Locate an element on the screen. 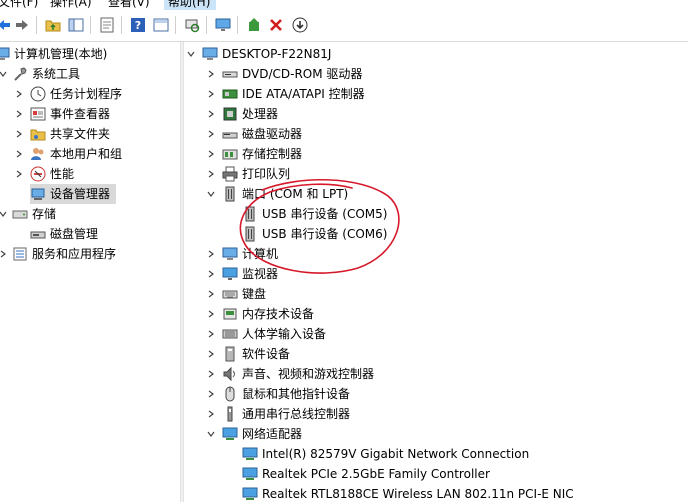 This screenshot has height=502, width=688. category-label: 内存技术设备 is located at coordinates (278, 314).